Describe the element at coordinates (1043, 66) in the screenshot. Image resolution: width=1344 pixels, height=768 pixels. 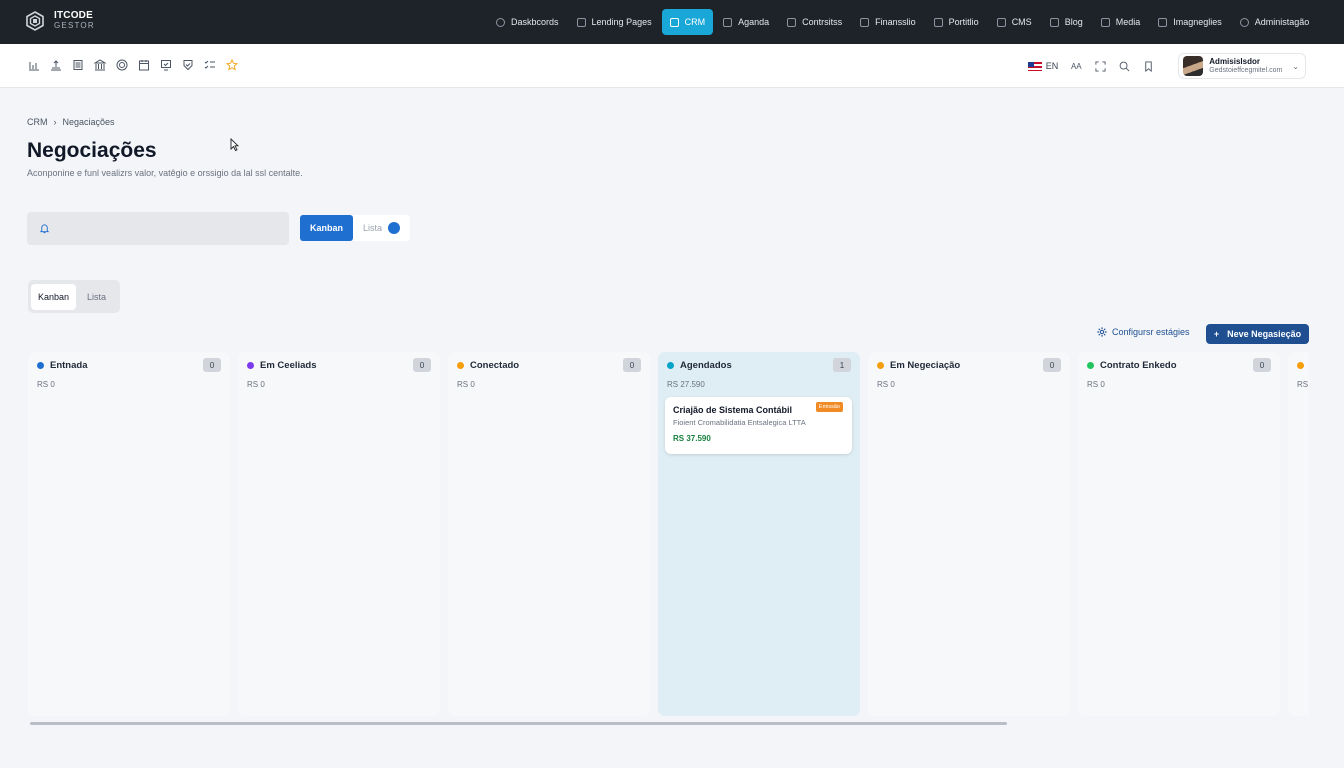
I see `language-switcher: EN` at that location.